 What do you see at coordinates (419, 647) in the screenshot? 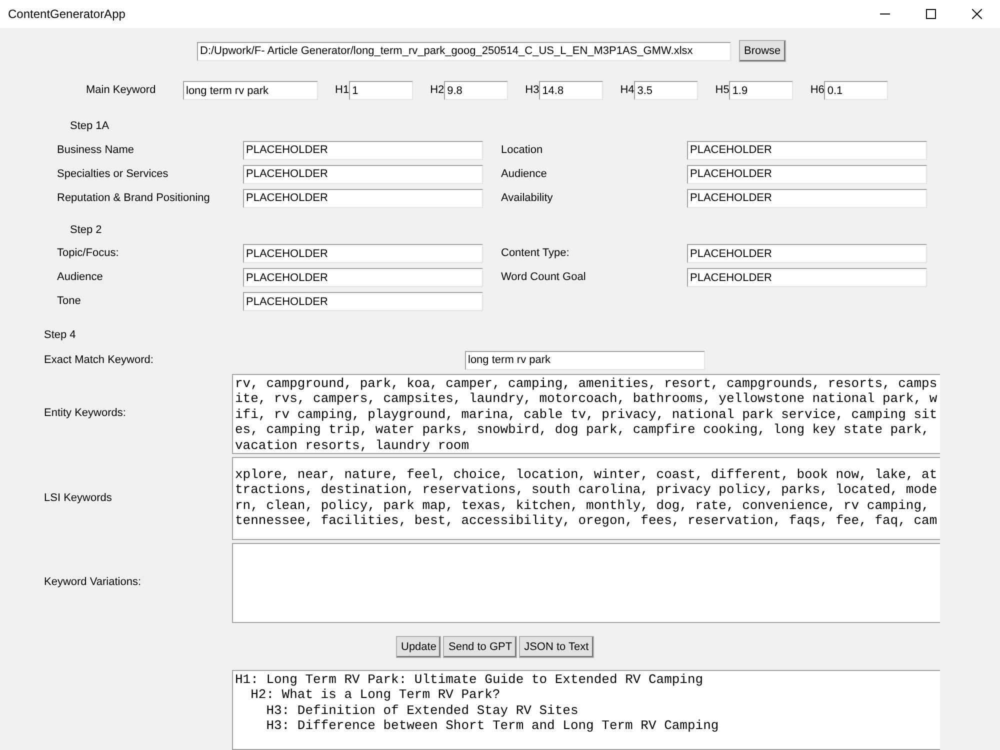
I see `action-button: Update` at bounding box center [419, 647].